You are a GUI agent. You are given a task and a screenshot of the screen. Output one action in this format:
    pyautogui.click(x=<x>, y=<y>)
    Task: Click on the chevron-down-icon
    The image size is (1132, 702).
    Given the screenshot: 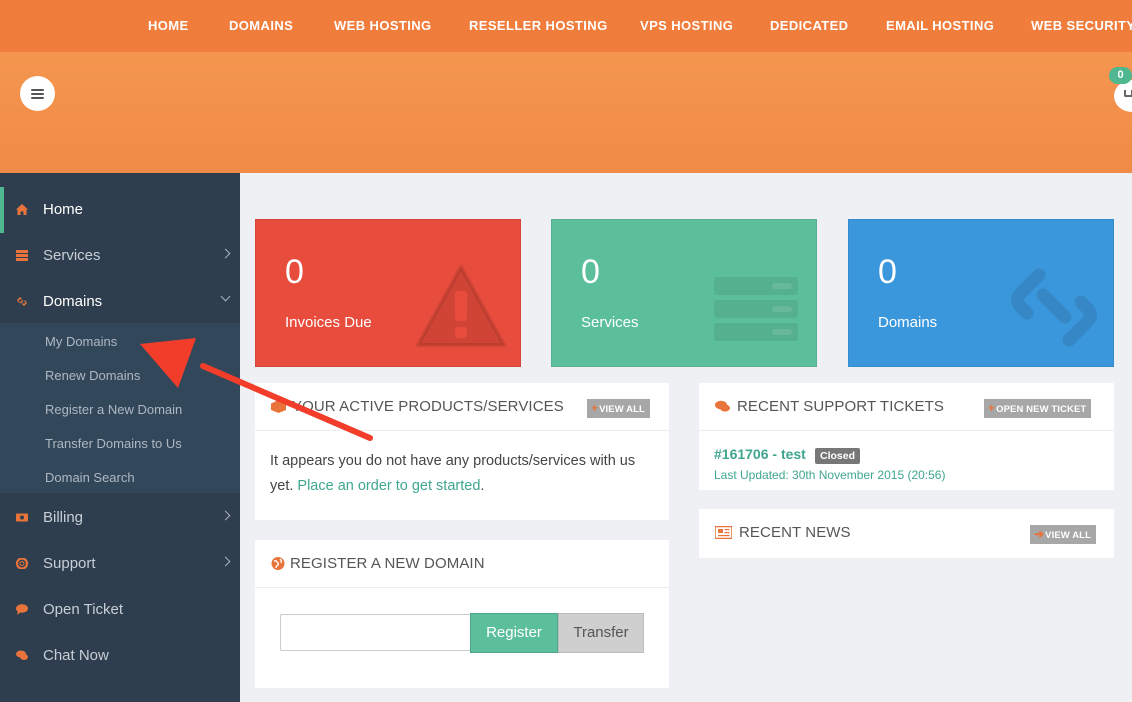 What is the action you would take?
    pyautogui.click(x=225, y=296)
    